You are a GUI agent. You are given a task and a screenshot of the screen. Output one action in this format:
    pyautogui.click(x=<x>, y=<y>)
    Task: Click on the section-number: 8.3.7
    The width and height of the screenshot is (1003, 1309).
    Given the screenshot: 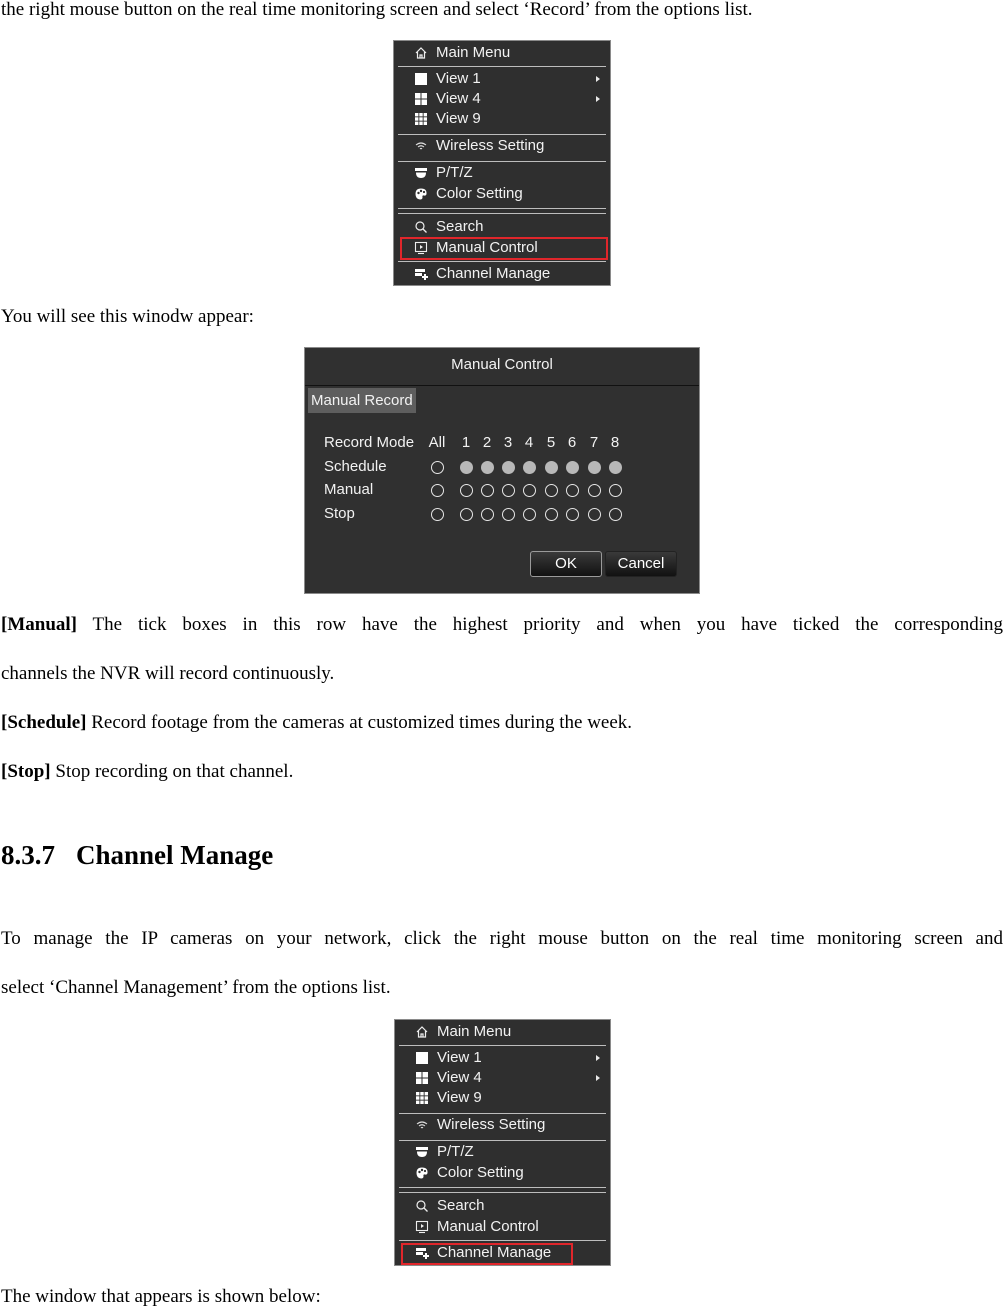 What is the action you would take?
    pyautogui.click(x=28, y=855)
    